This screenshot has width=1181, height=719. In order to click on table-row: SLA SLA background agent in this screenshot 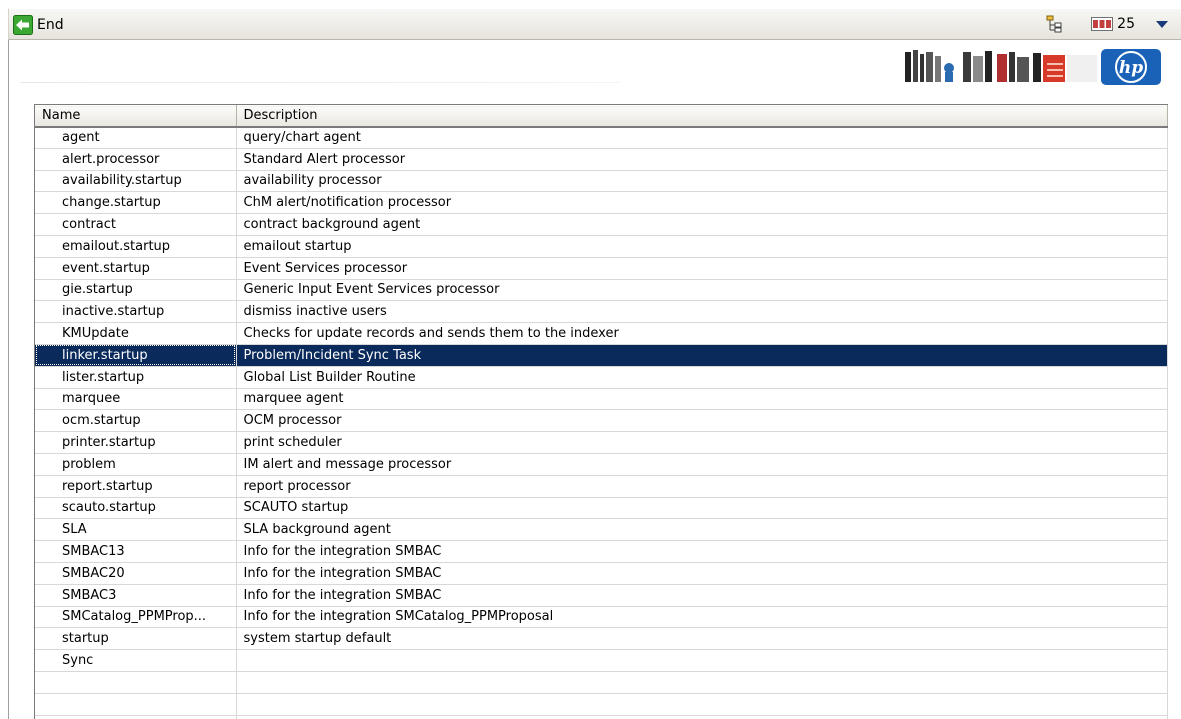, I will do `click(601, 530)`.